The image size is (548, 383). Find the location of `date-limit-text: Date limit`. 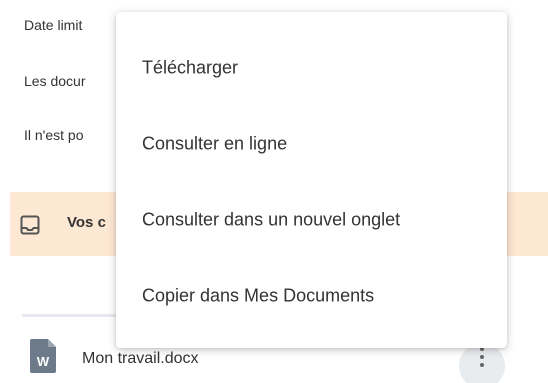

date-limit-text: Date limit is located at coordinates (53, 25).